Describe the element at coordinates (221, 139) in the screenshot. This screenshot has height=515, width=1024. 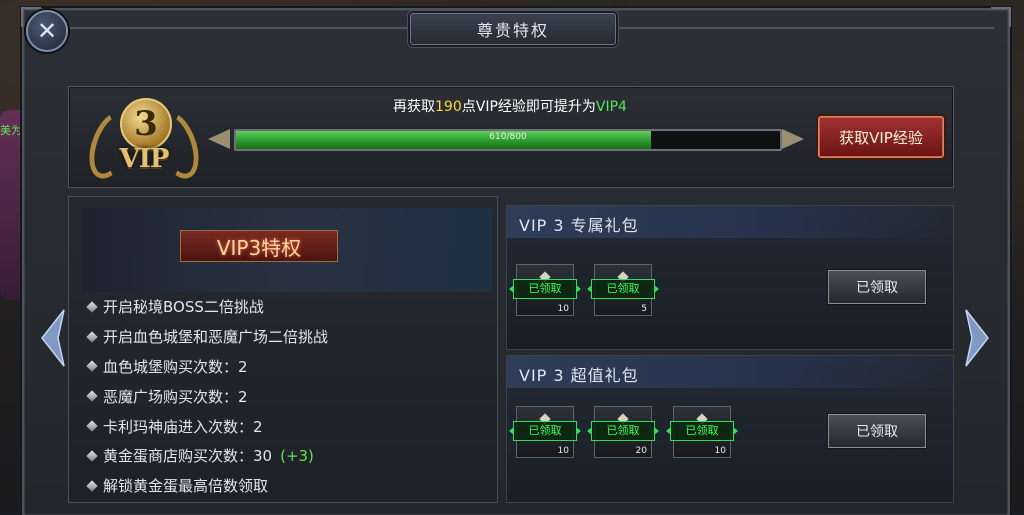
I see `progress-arrow-left-icon` at that location.